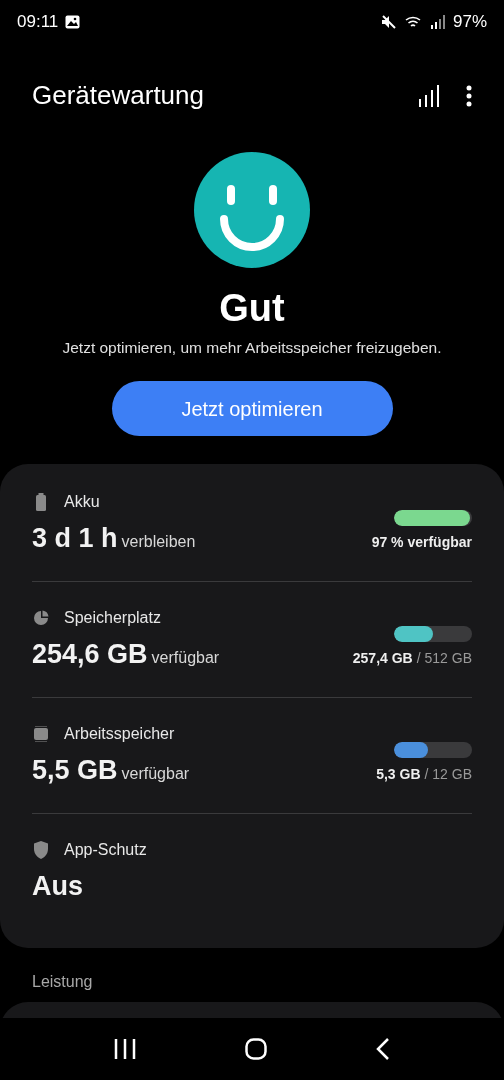 The image size is (504, 1080). Describe the element at coordinates (73, 21) in the screenshot. I see `image-icon` at that location.